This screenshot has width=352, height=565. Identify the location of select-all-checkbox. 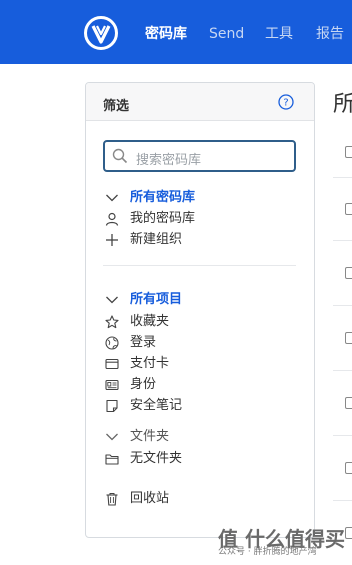
(348, 152).